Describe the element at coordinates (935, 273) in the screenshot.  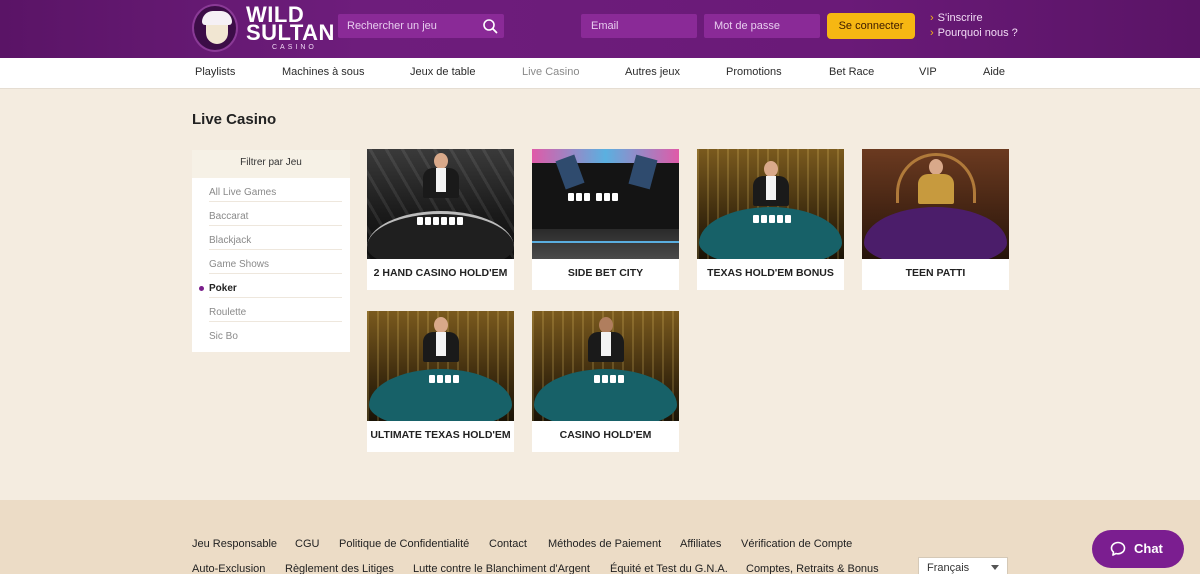
I see `game-card-title: TEEN PATTI` at that location.